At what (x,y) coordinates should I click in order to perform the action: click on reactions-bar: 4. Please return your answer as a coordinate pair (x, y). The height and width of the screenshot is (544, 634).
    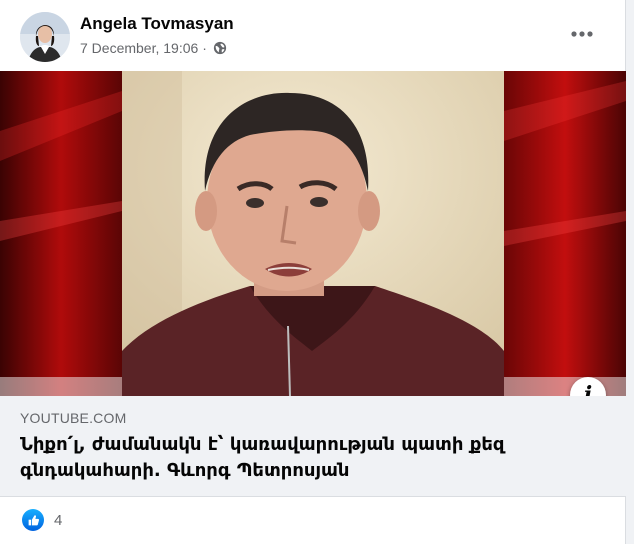
    Looking at the image, I should click on (313, 520).